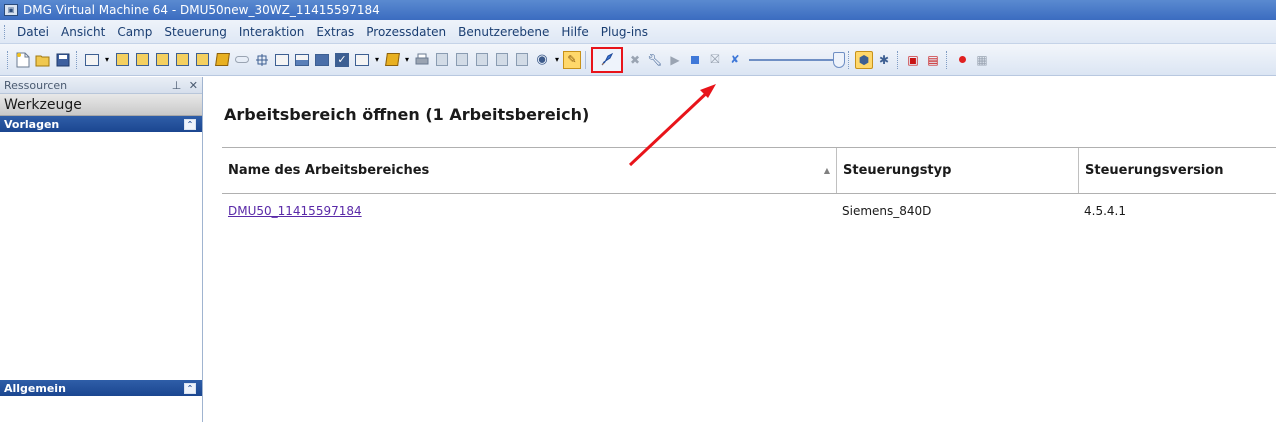 The image size is (1276, 422). Describe the element at coordinates (982, 60) in the screenshot. I see `stop-record-icon: ▦` at that location.